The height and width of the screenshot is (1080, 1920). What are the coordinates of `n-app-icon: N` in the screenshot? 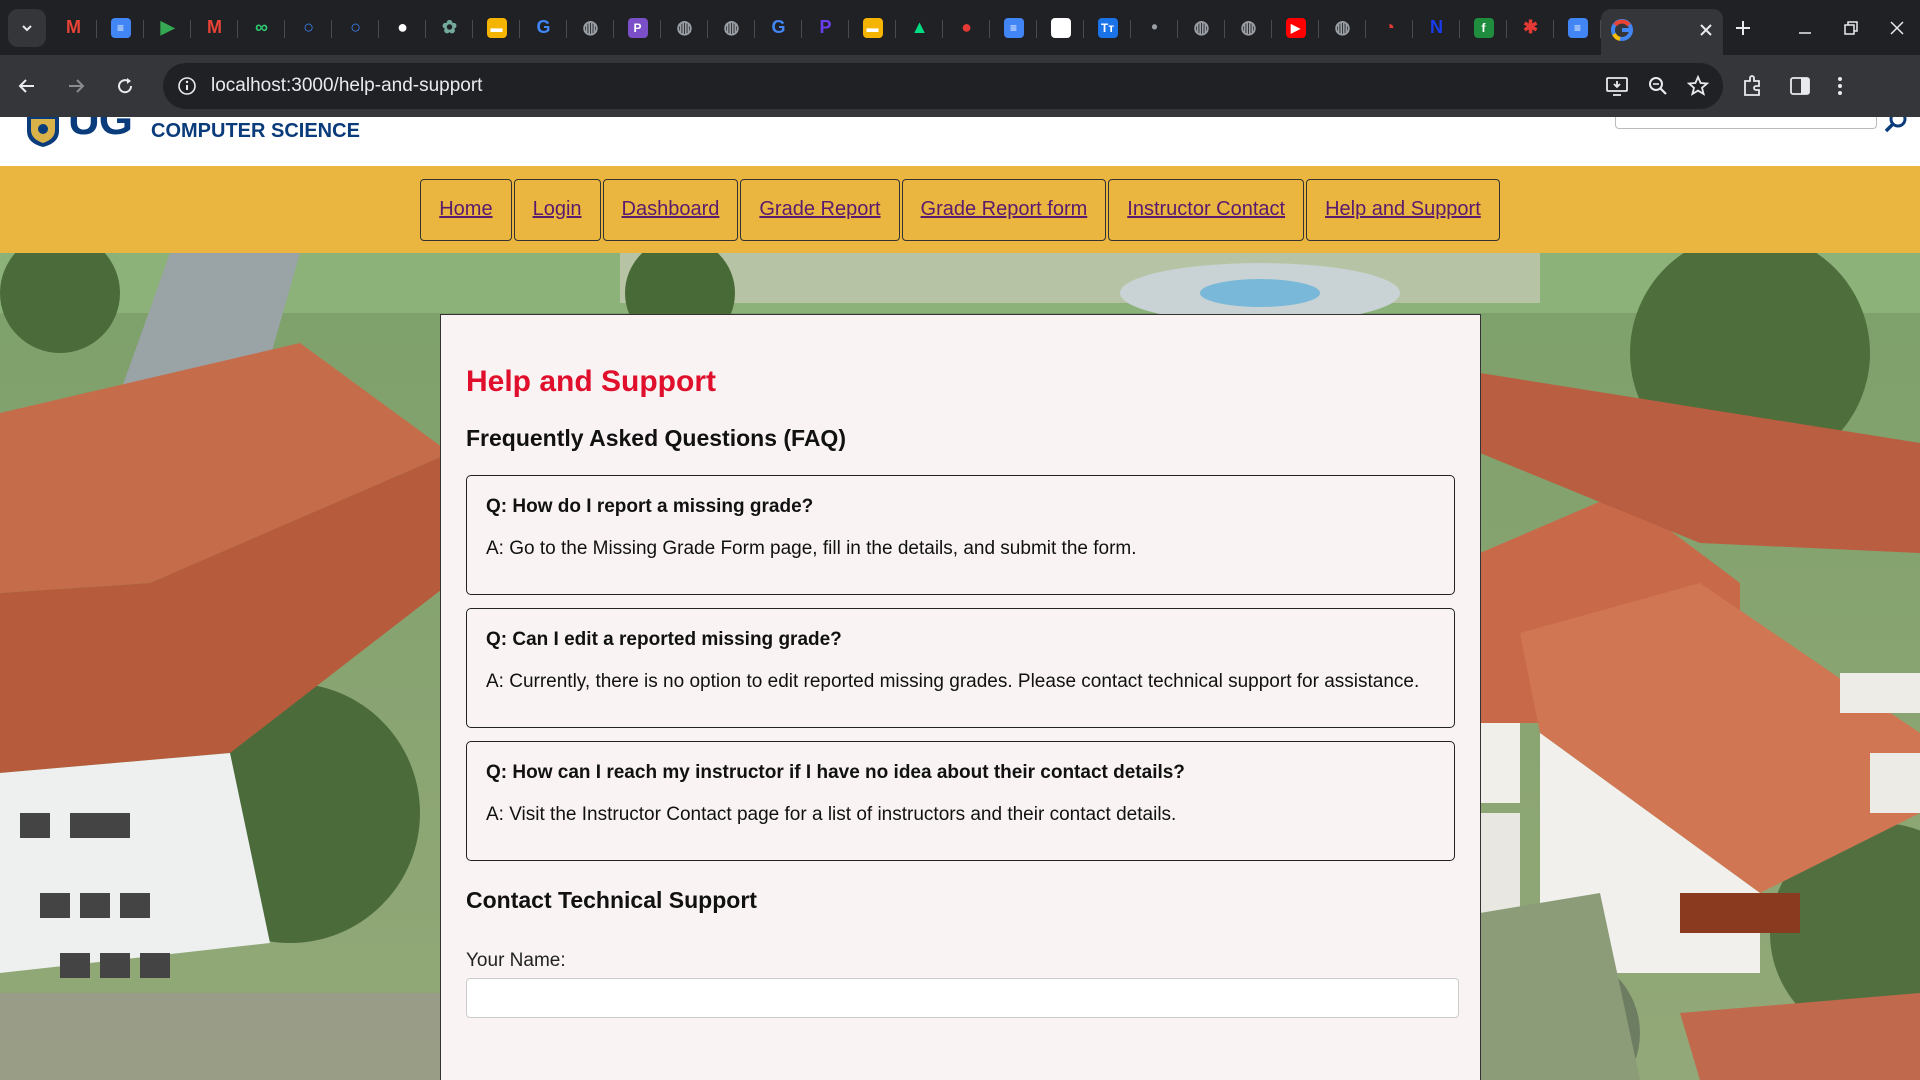 It's located at (1436, 27).